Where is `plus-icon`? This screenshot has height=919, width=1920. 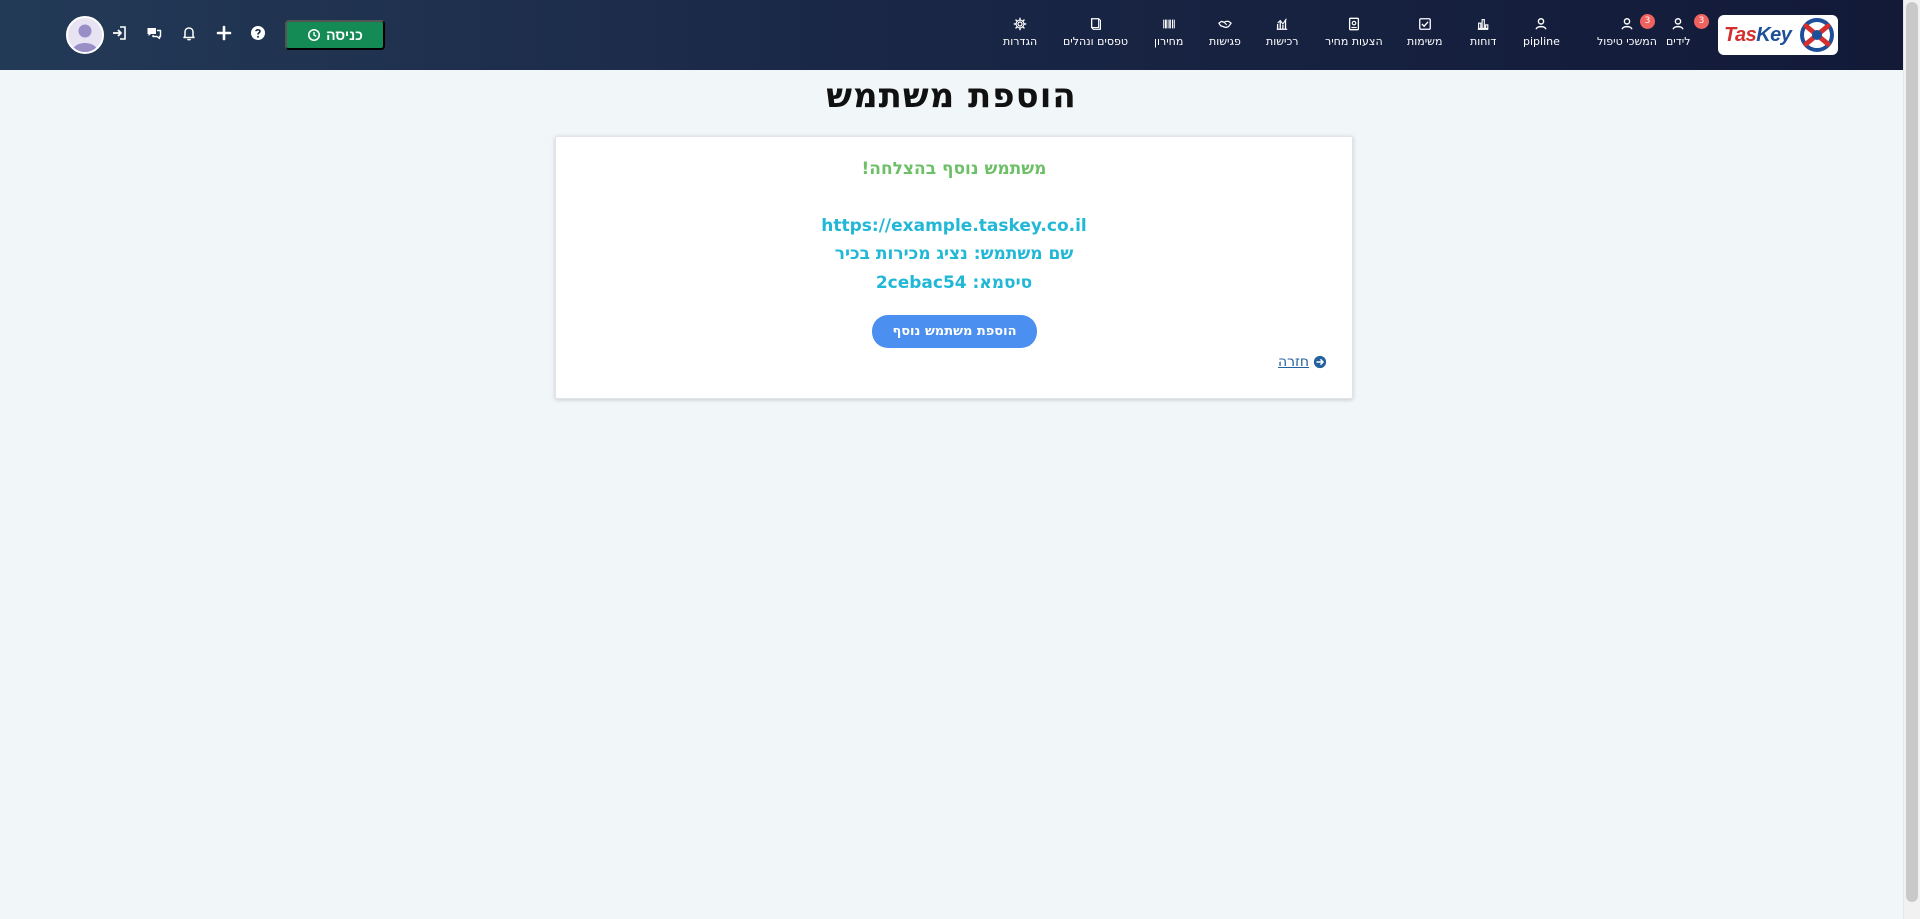
plus-icon is located at coordinates (224, 33).